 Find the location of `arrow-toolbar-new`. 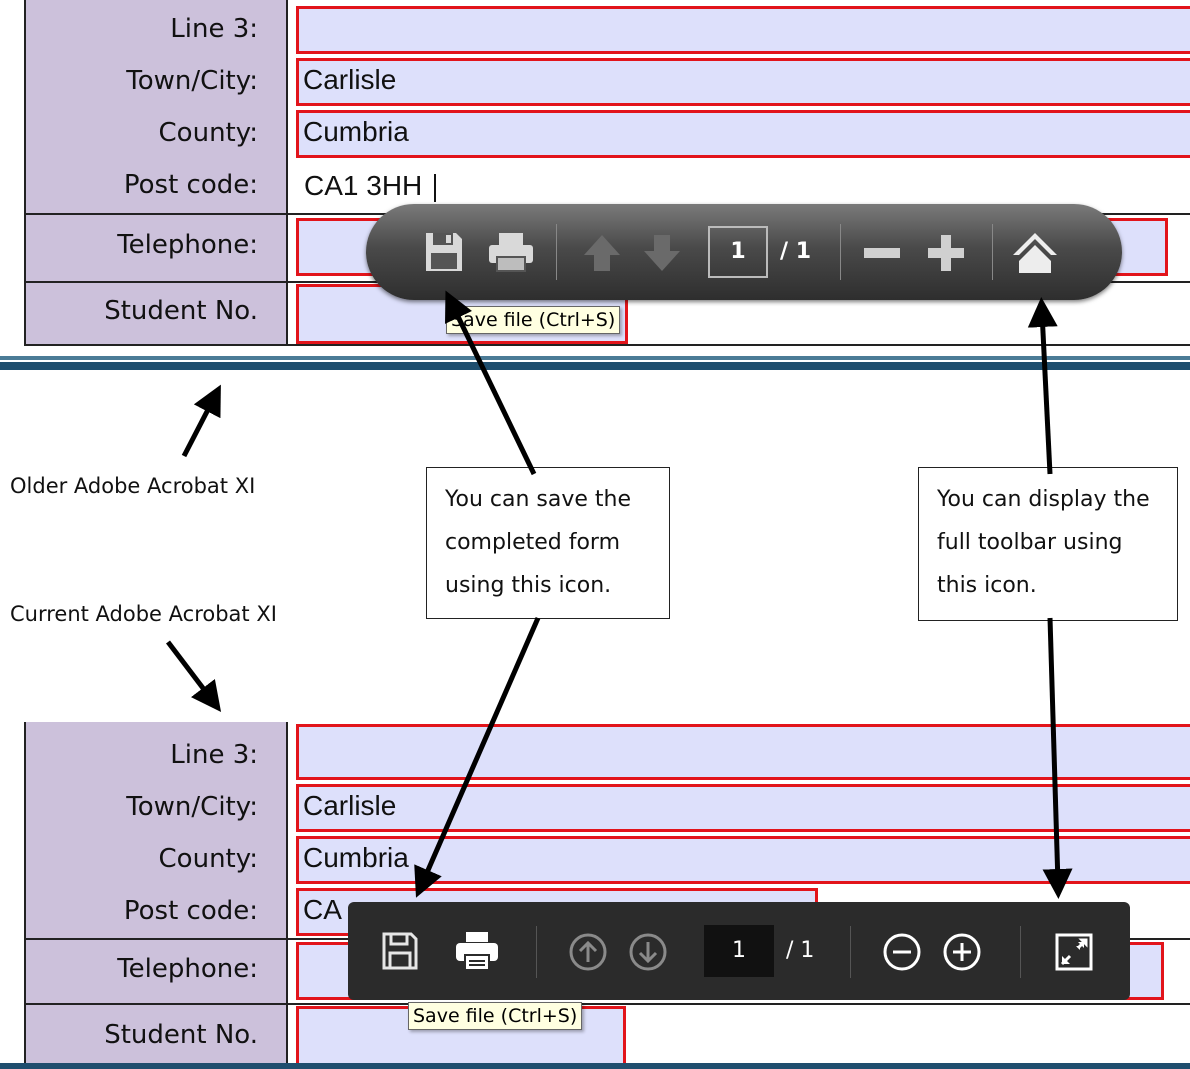

arrow-toolbar-new is located at coordinates (1057, 758).